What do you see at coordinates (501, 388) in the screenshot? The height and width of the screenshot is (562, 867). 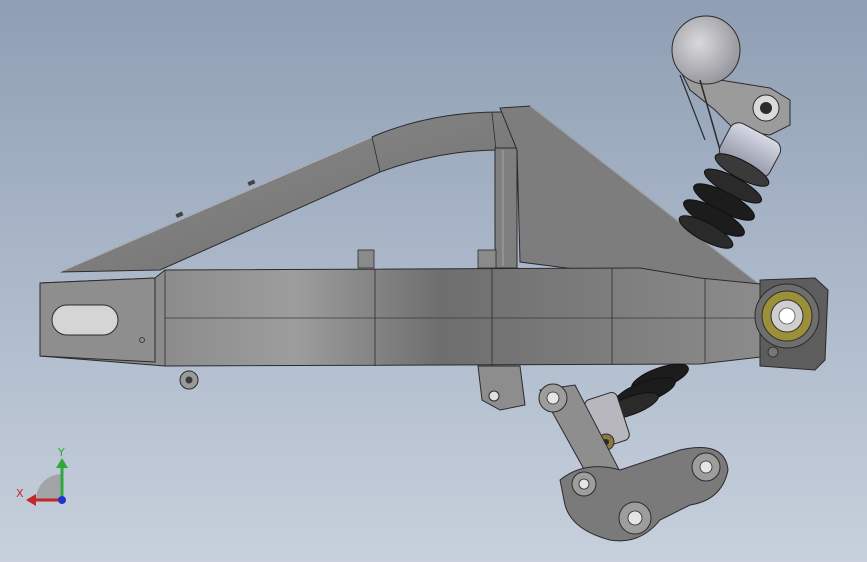 I see `linkage-bracket` at bounding box center [501, 388].